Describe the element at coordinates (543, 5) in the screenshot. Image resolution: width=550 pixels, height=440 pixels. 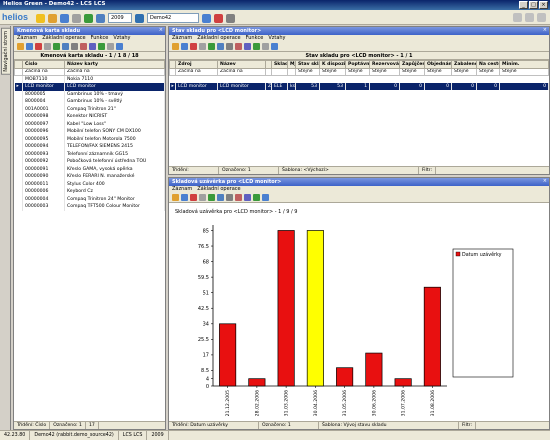
I see `close-button: ×` at that location.